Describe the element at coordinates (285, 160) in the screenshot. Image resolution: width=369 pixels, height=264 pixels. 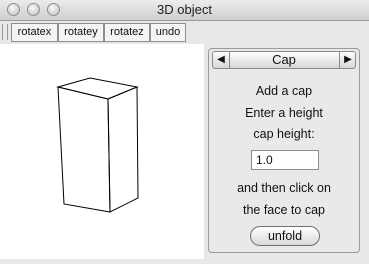
I see `cap-height-input: 1.0` at that location.